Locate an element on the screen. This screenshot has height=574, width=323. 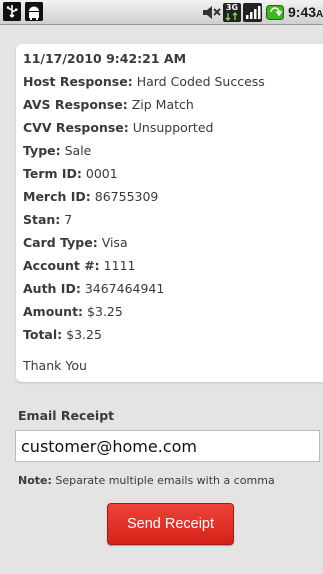
field-value: 3467464941 is located at coordinates (124, 288).